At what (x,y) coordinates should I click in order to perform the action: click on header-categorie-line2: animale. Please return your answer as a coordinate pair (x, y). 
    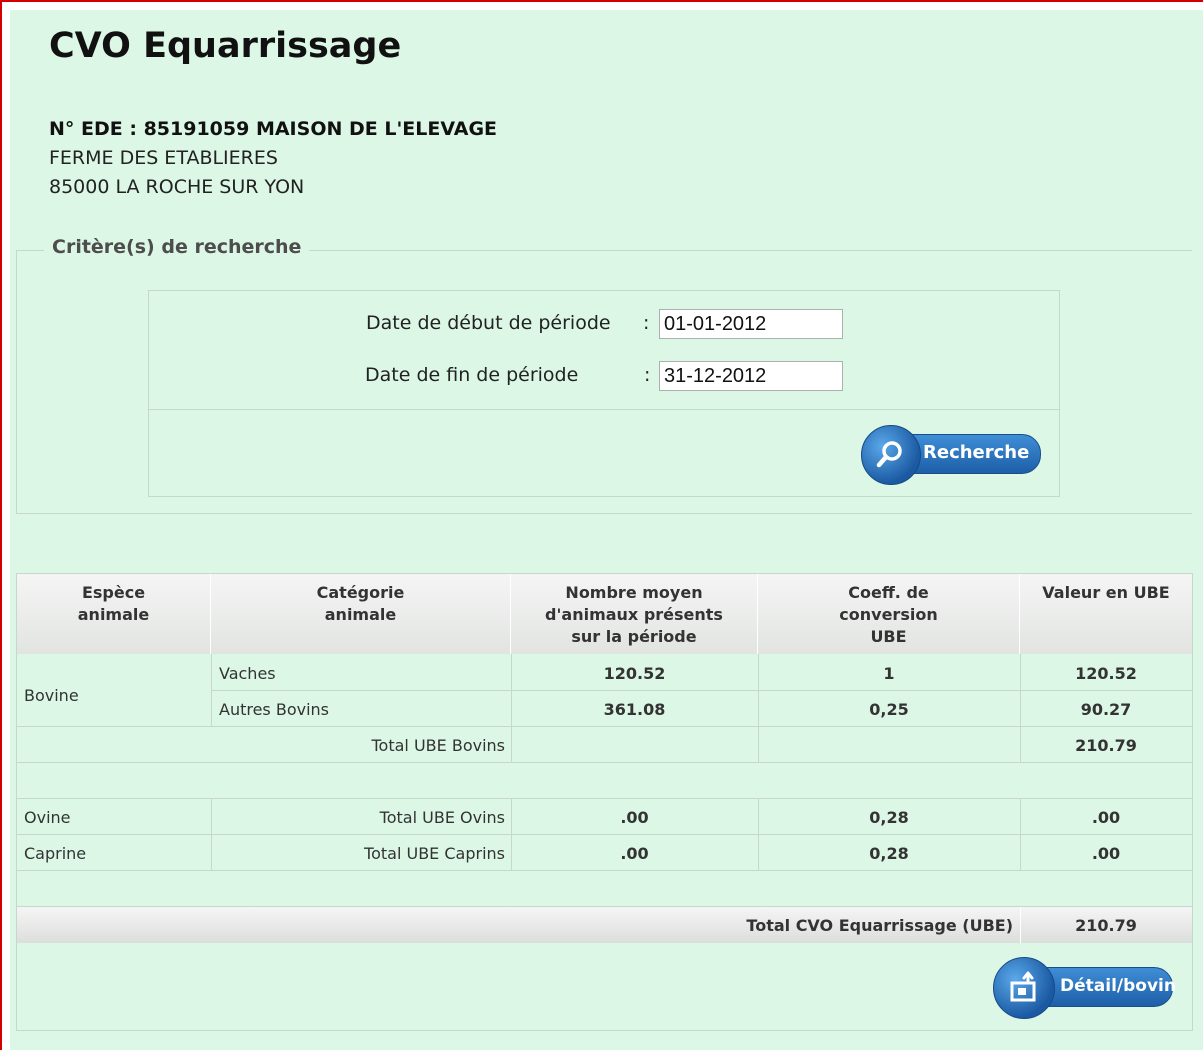
    Looking at the image, I should click on (360, 614).